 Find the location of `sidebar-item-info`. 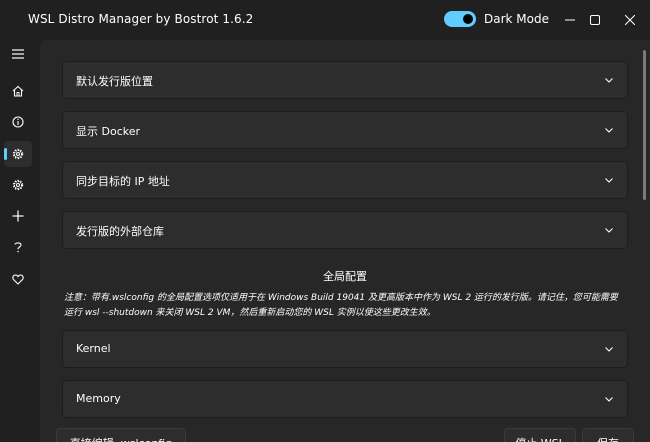

sidebar-item-info is located at coordinates (18, 122).